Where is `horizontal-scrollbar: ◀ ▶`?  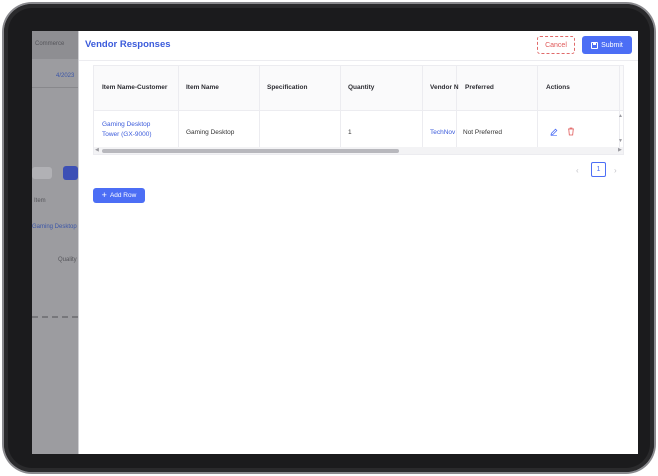 horizontal-scrollbar: ◀ ▶ is located at coordinates (358, 150).